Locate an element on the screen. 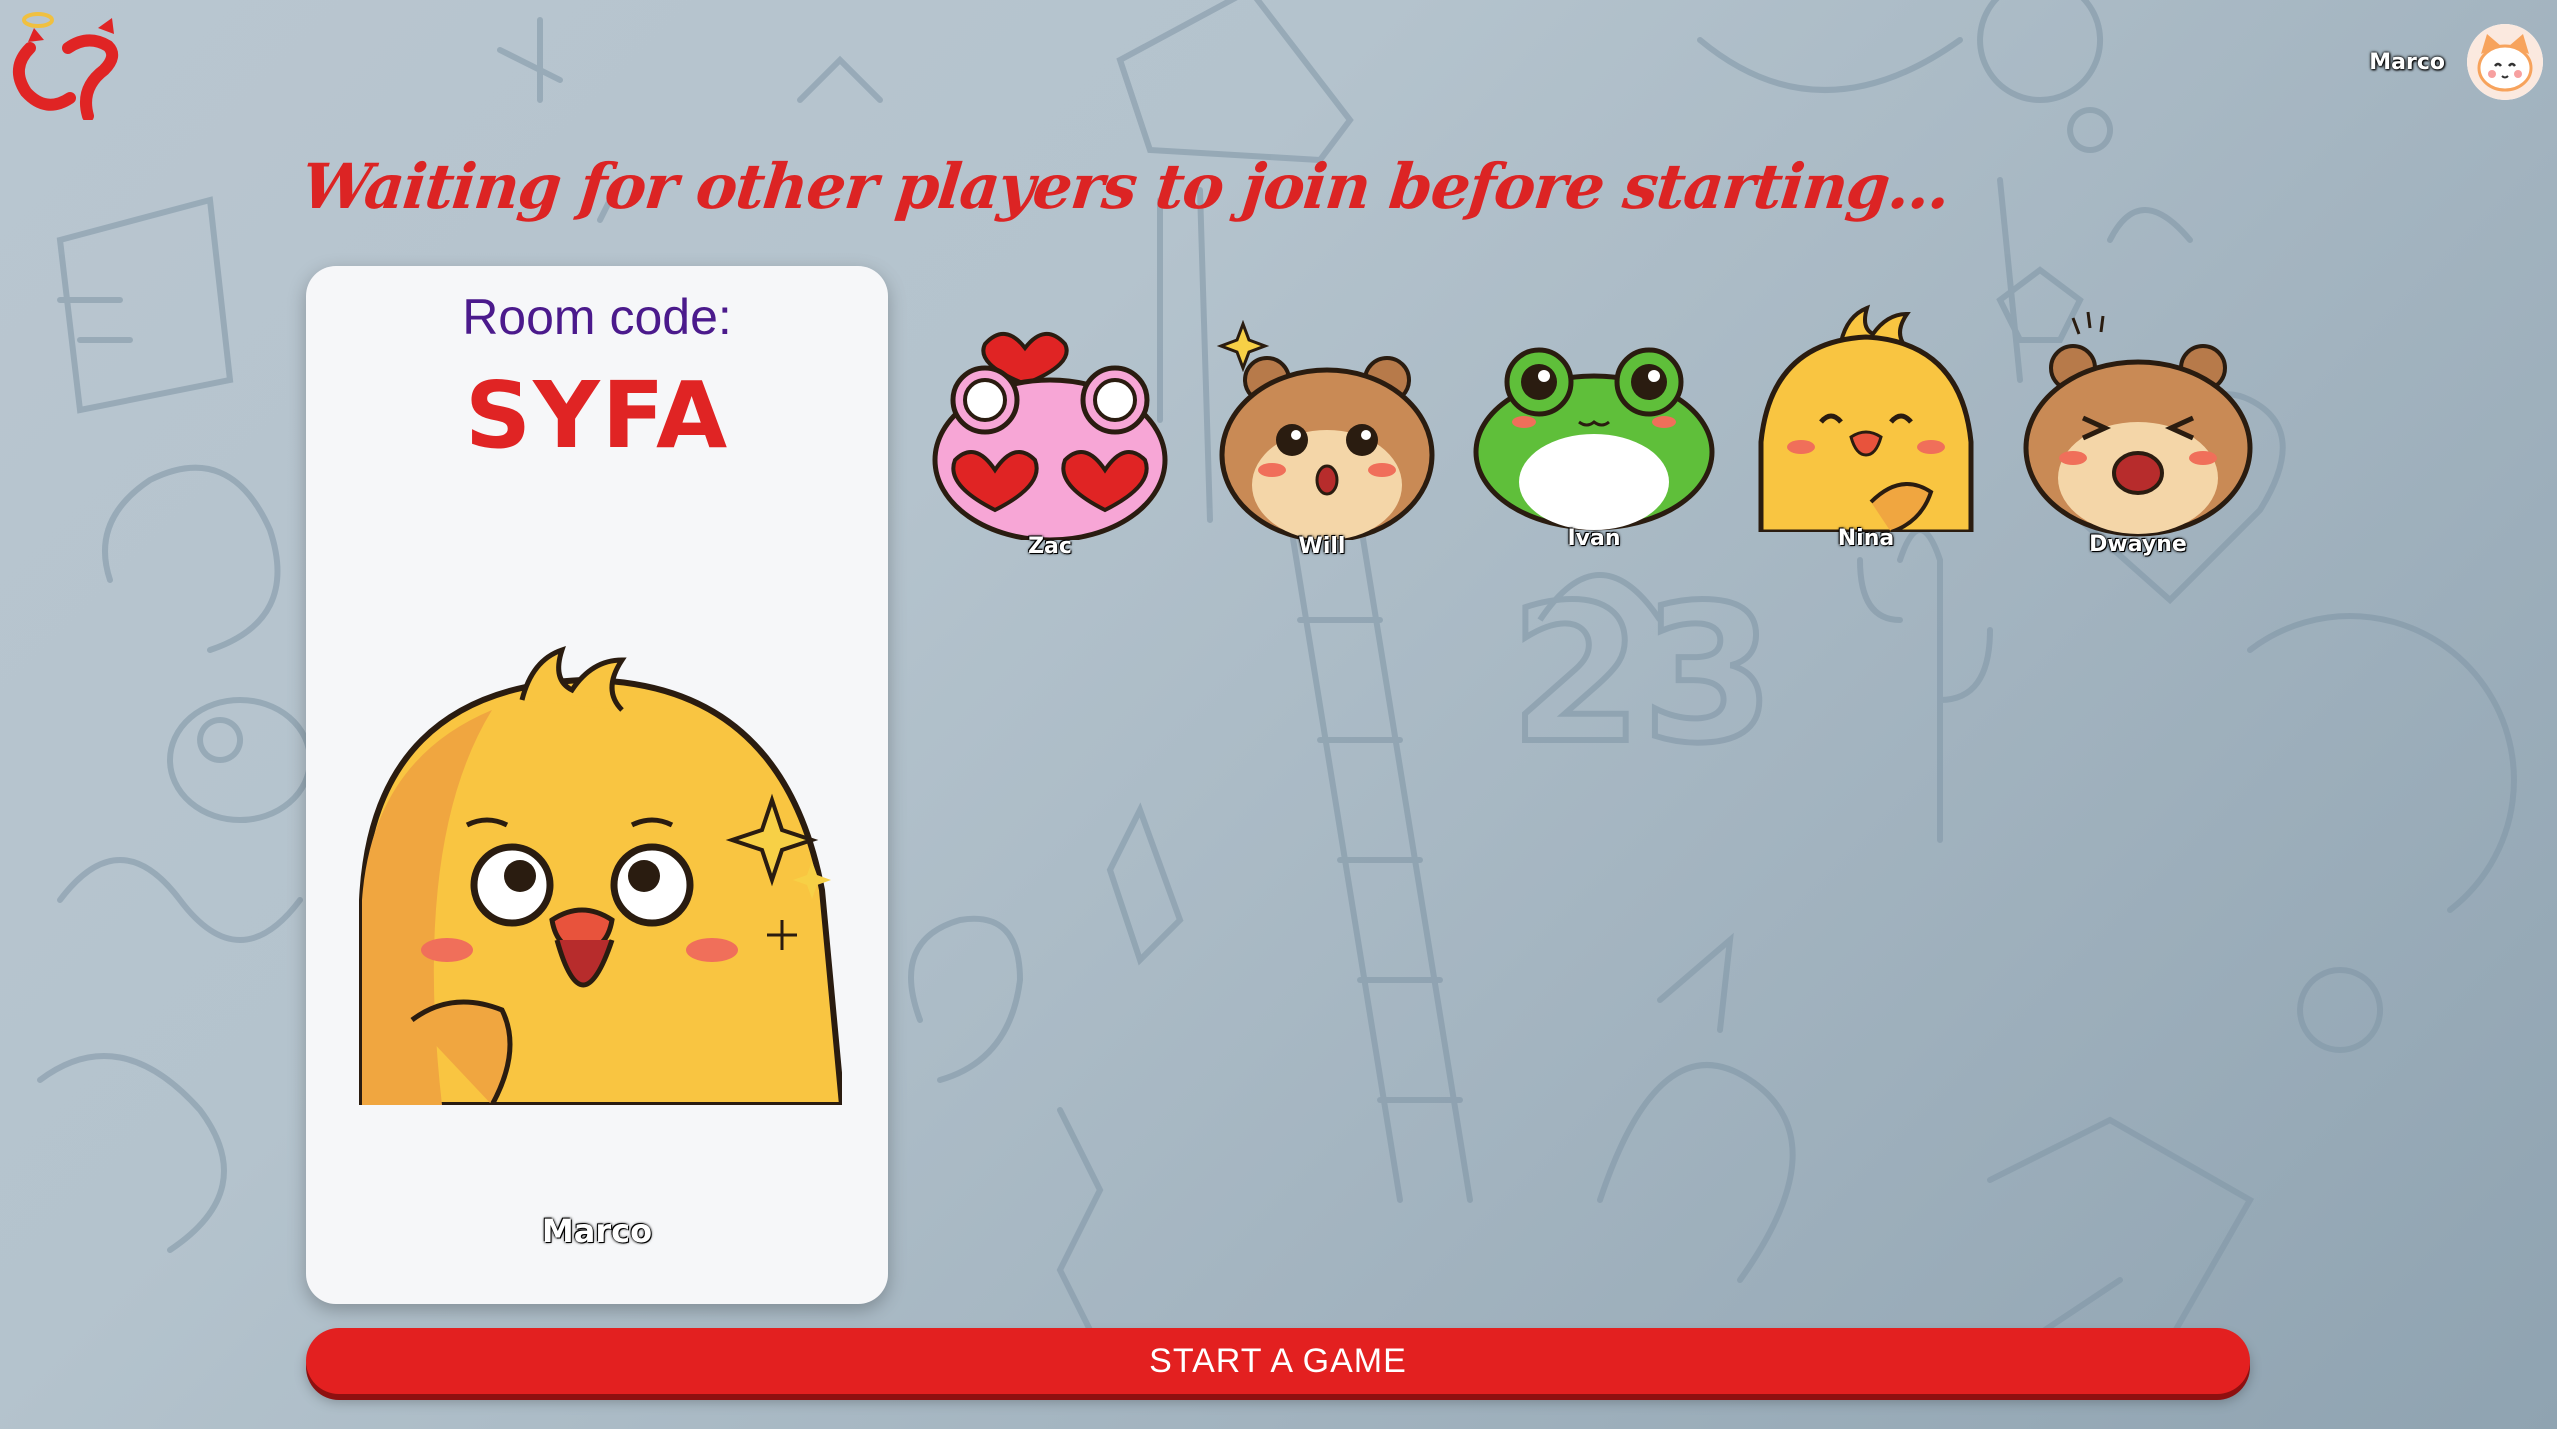 The height and width of the screenshot is (1429, 2557). player-card: Nina is located at coordinates (1866, 426).